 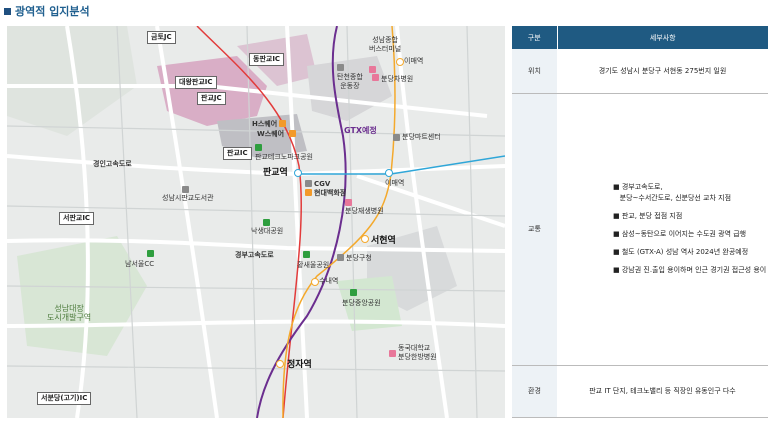 What do you see at coordinates (140, 264) in the screenshot?
I see `namseoul-cc-label: 남서울CC` at bounding box center [140, 264].